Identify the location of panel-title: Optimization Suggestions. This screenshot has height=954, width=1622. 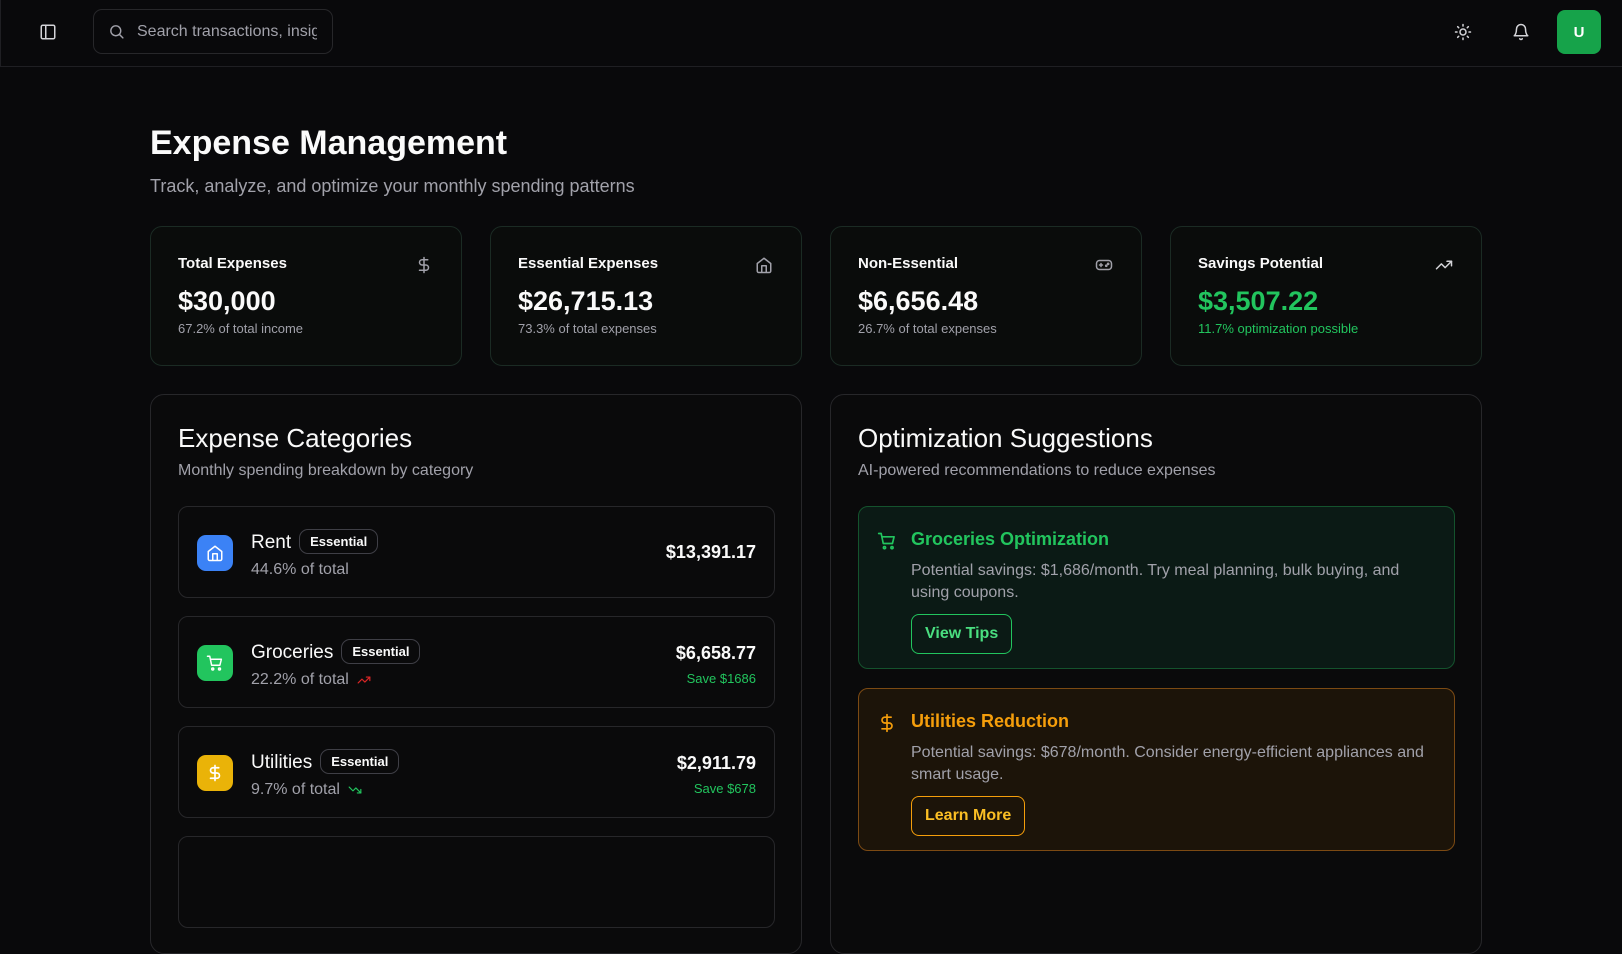
(1005, 438).